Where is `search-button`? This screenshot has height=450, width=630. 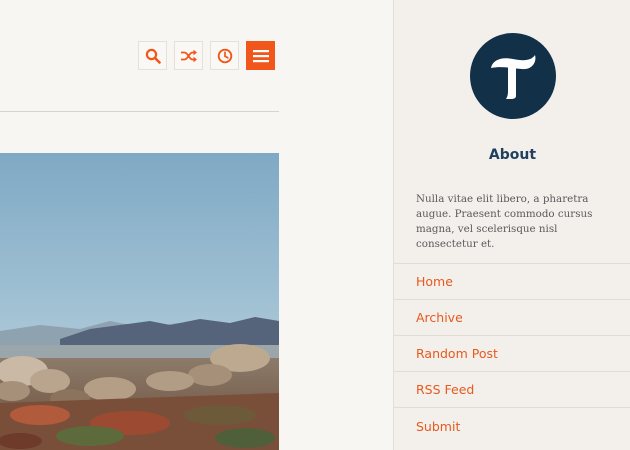 search-button is located at coordinates (152, 55).